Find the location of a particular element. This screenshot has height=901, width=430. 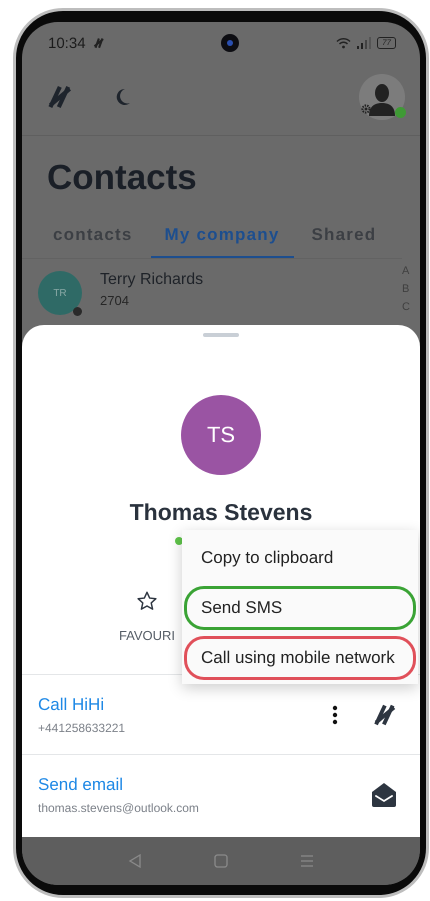

action-detail: thomas.stevens@outlook.com is located at coordinates (119, 807).